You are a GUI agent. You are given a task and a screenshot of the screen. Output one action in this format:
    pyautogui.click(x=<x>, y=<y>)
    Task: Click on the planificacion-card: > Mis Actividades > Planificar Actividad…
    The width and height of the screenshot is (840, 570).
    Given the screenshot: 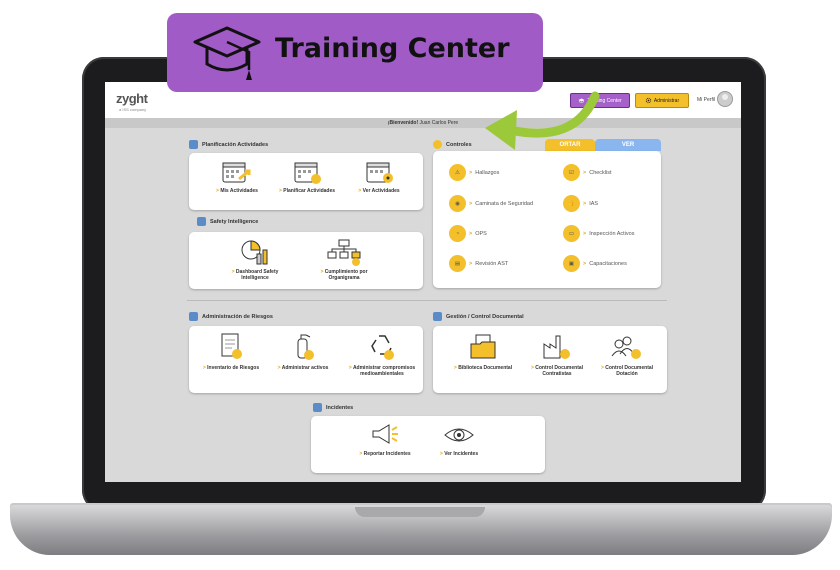 What is the action you would take?
    pyautogui.click(x=306, y=181)
    